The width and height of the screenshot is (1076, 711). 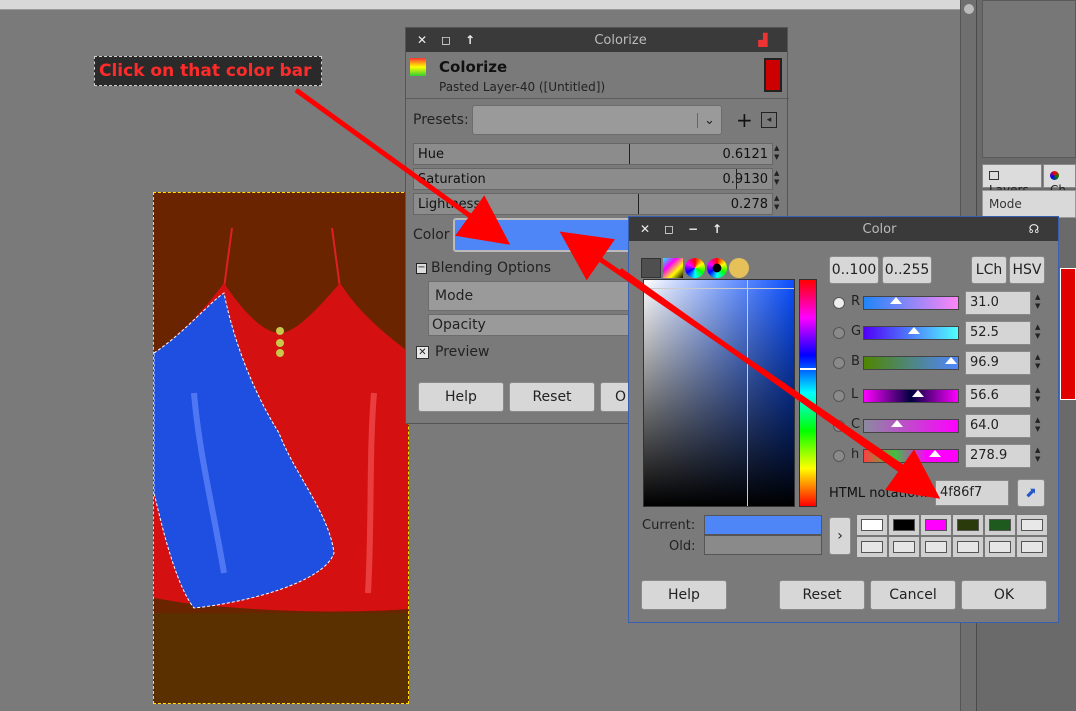 I want to click on hue-slider: Hue 0.6121, so click(x=593, y=154).